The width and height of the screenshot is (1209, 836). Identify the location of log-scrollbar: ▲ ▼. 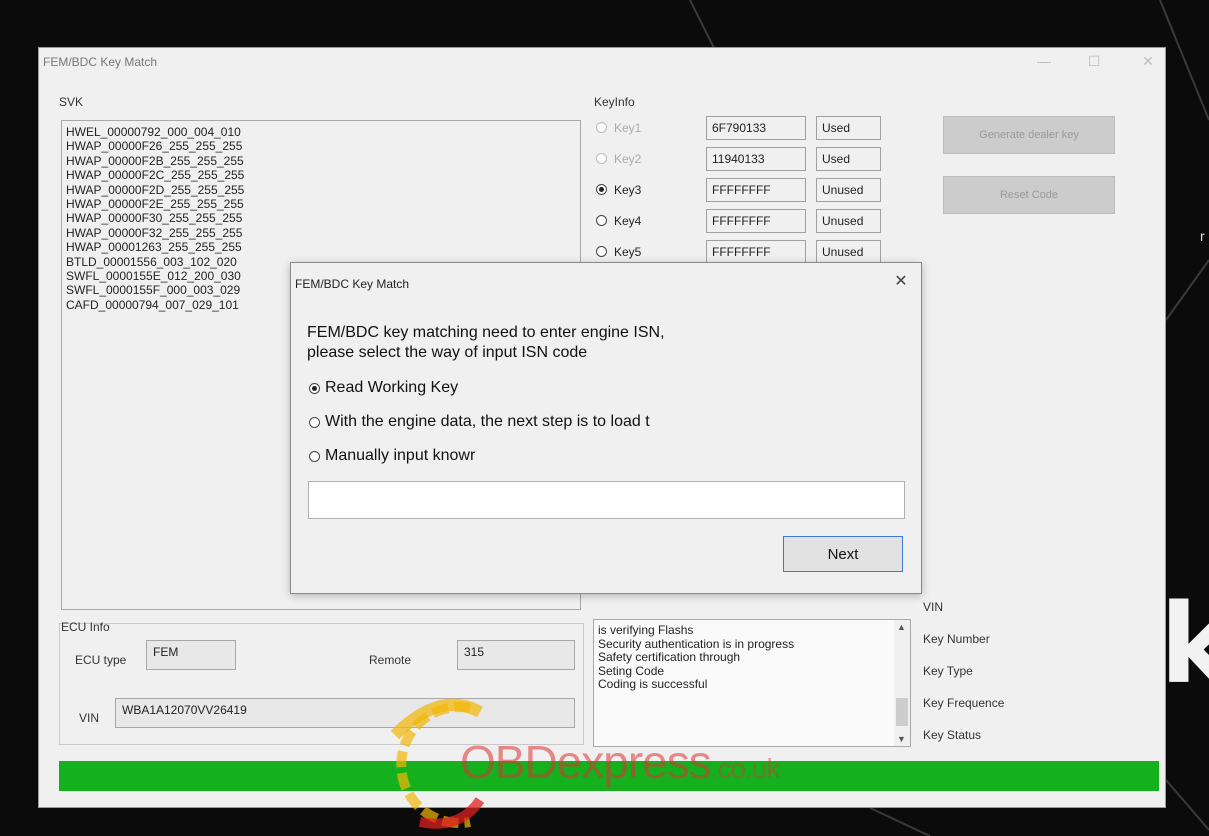
(902, 683).